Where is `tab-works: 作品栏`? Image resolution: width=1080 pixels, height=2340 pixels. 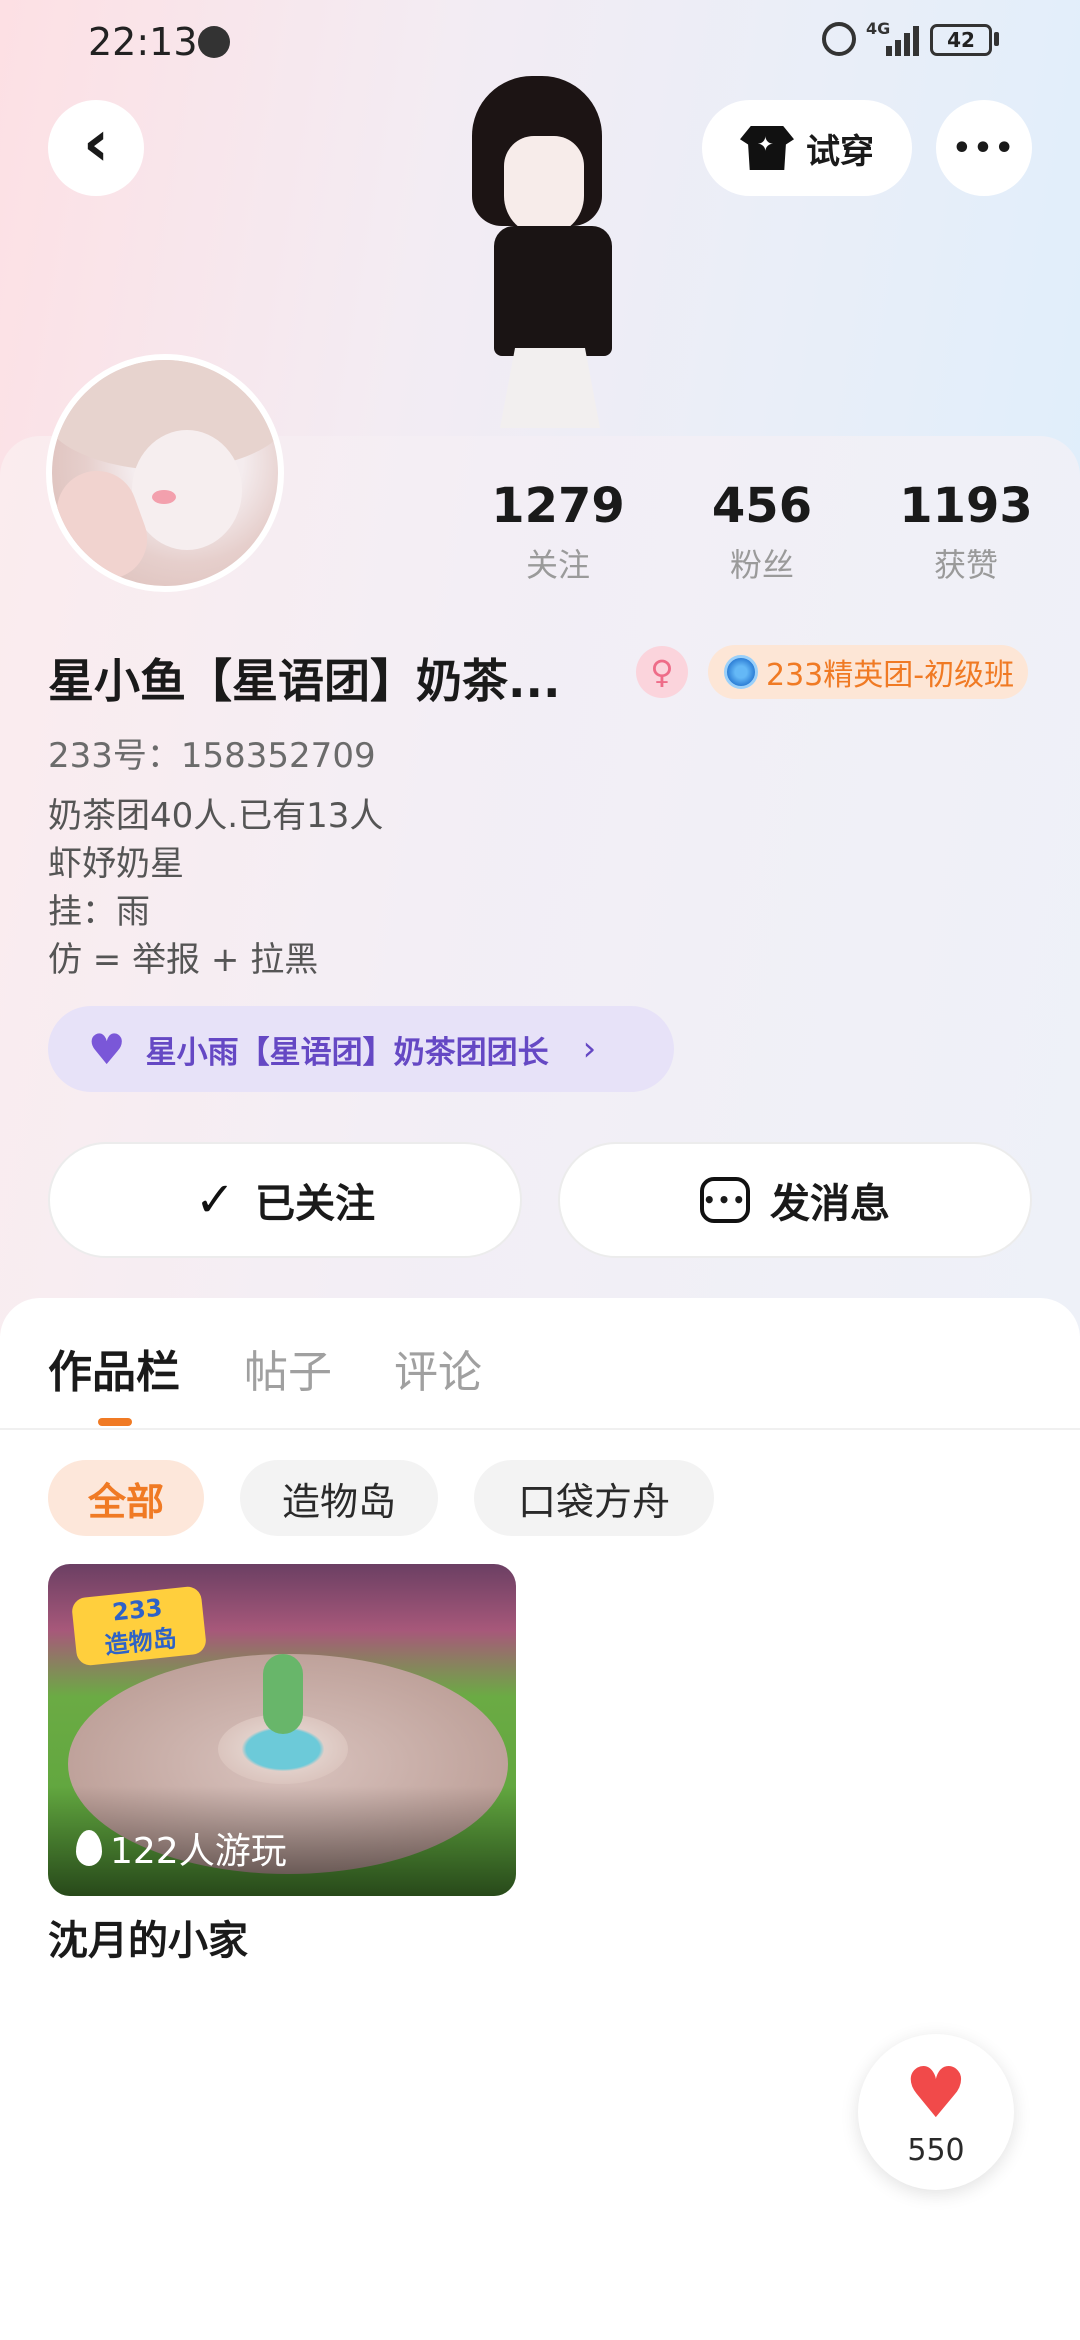
tab-works: 作品栏 is located at coordinates (114, 1368).